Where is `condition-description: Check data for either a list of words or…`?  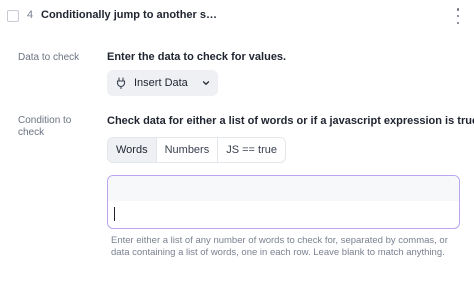 condition-description: Check data for either a list of words or… is located at coordinates (290, 121).